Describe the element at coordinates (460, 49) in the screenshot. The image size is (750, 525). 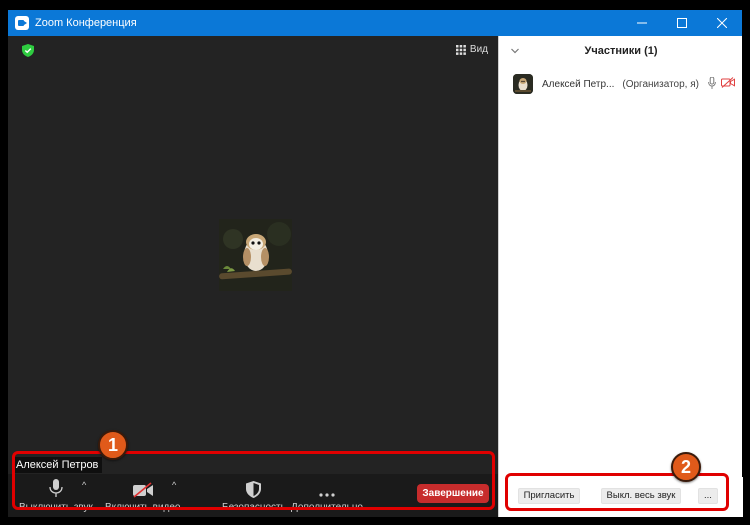
I see `grid-icon` at that location.